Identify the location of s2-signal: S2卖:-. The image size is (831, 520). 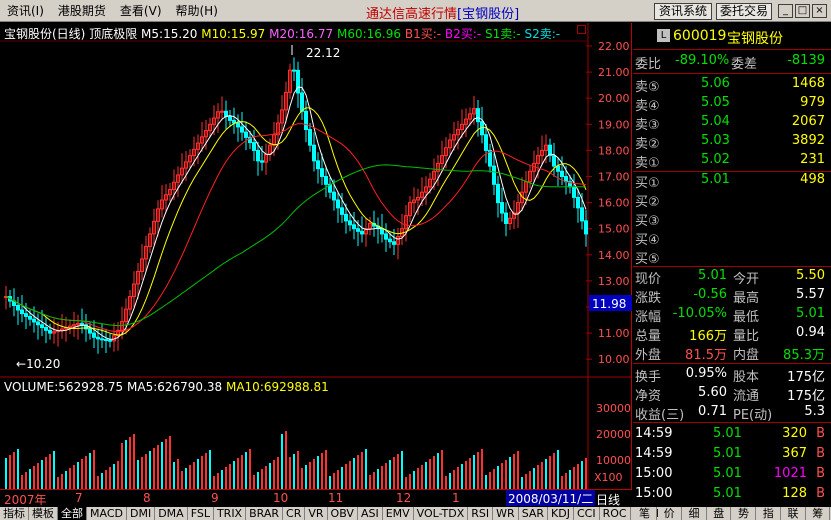
(542, 34).